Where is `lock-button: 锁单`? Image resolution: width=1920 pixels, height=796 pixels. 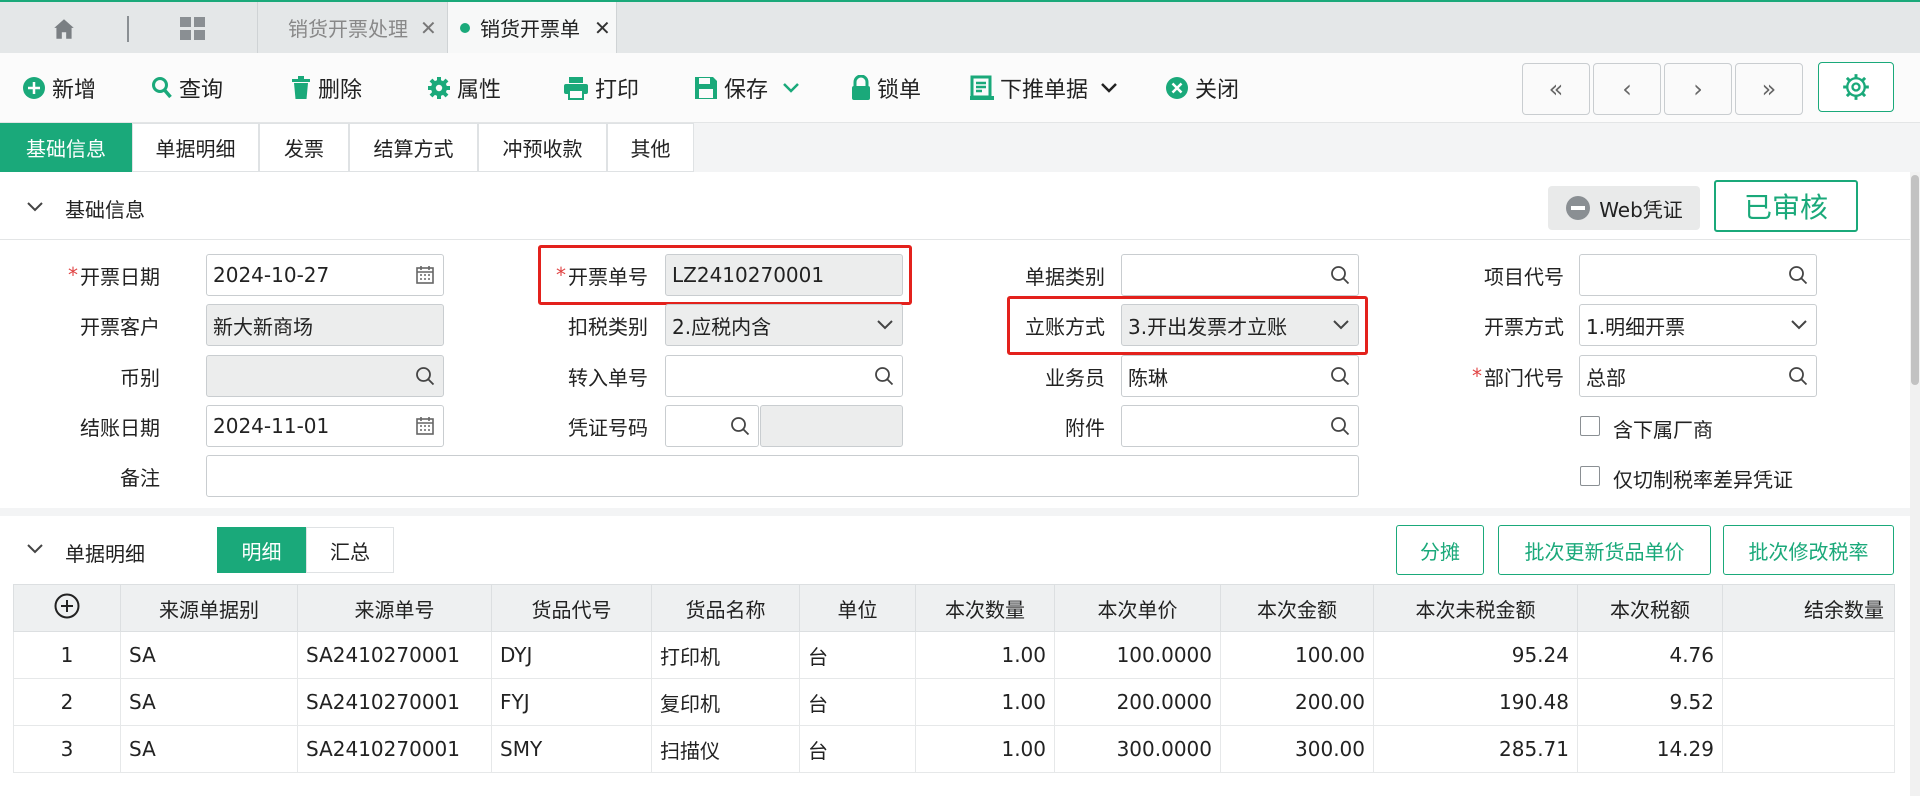
lock-button: 锁单 is located at coordinates (886, 88).